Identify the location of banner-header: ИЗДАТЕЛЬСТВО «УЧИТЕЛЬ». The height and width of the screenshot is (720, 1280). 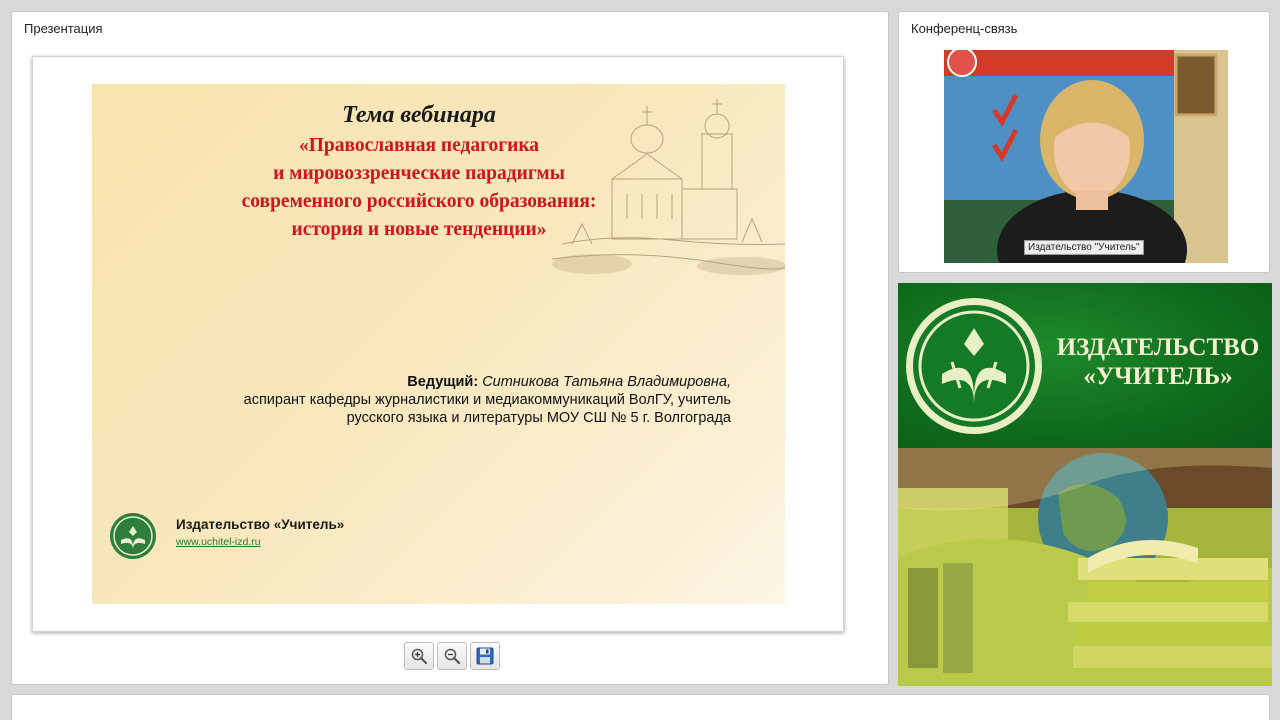
(1085, 365).